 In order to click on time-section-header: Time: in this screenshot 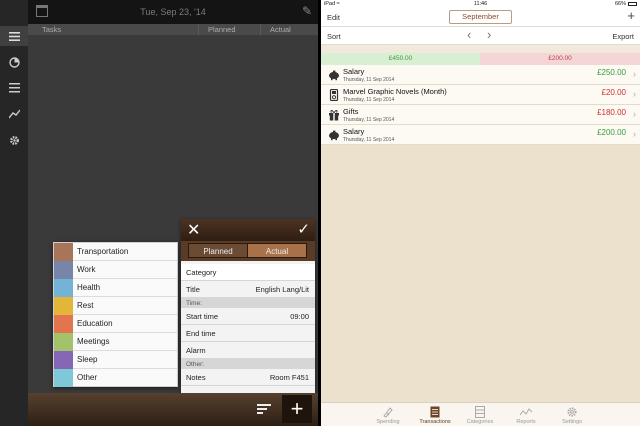, I will do `click(248, 303)`.